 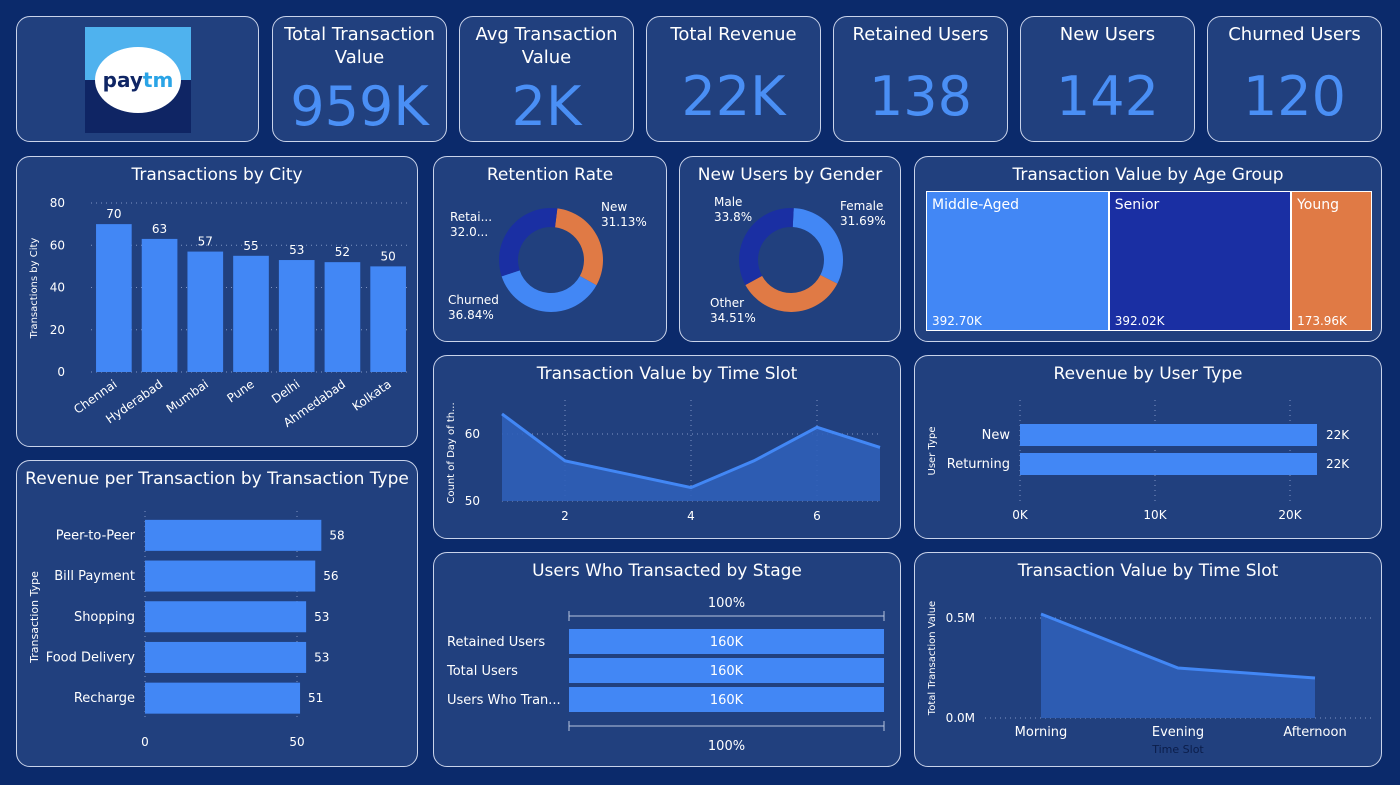 I want to click on y-tick-label: 20, so click(x=57, y=330).